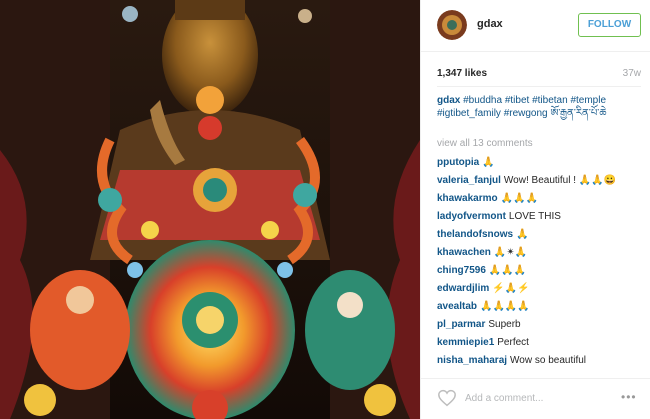  What do you see at coordinates (461, 324) in the screenshot?
I see `comment-username: pl_parmar` at bounding box center [461, 324].